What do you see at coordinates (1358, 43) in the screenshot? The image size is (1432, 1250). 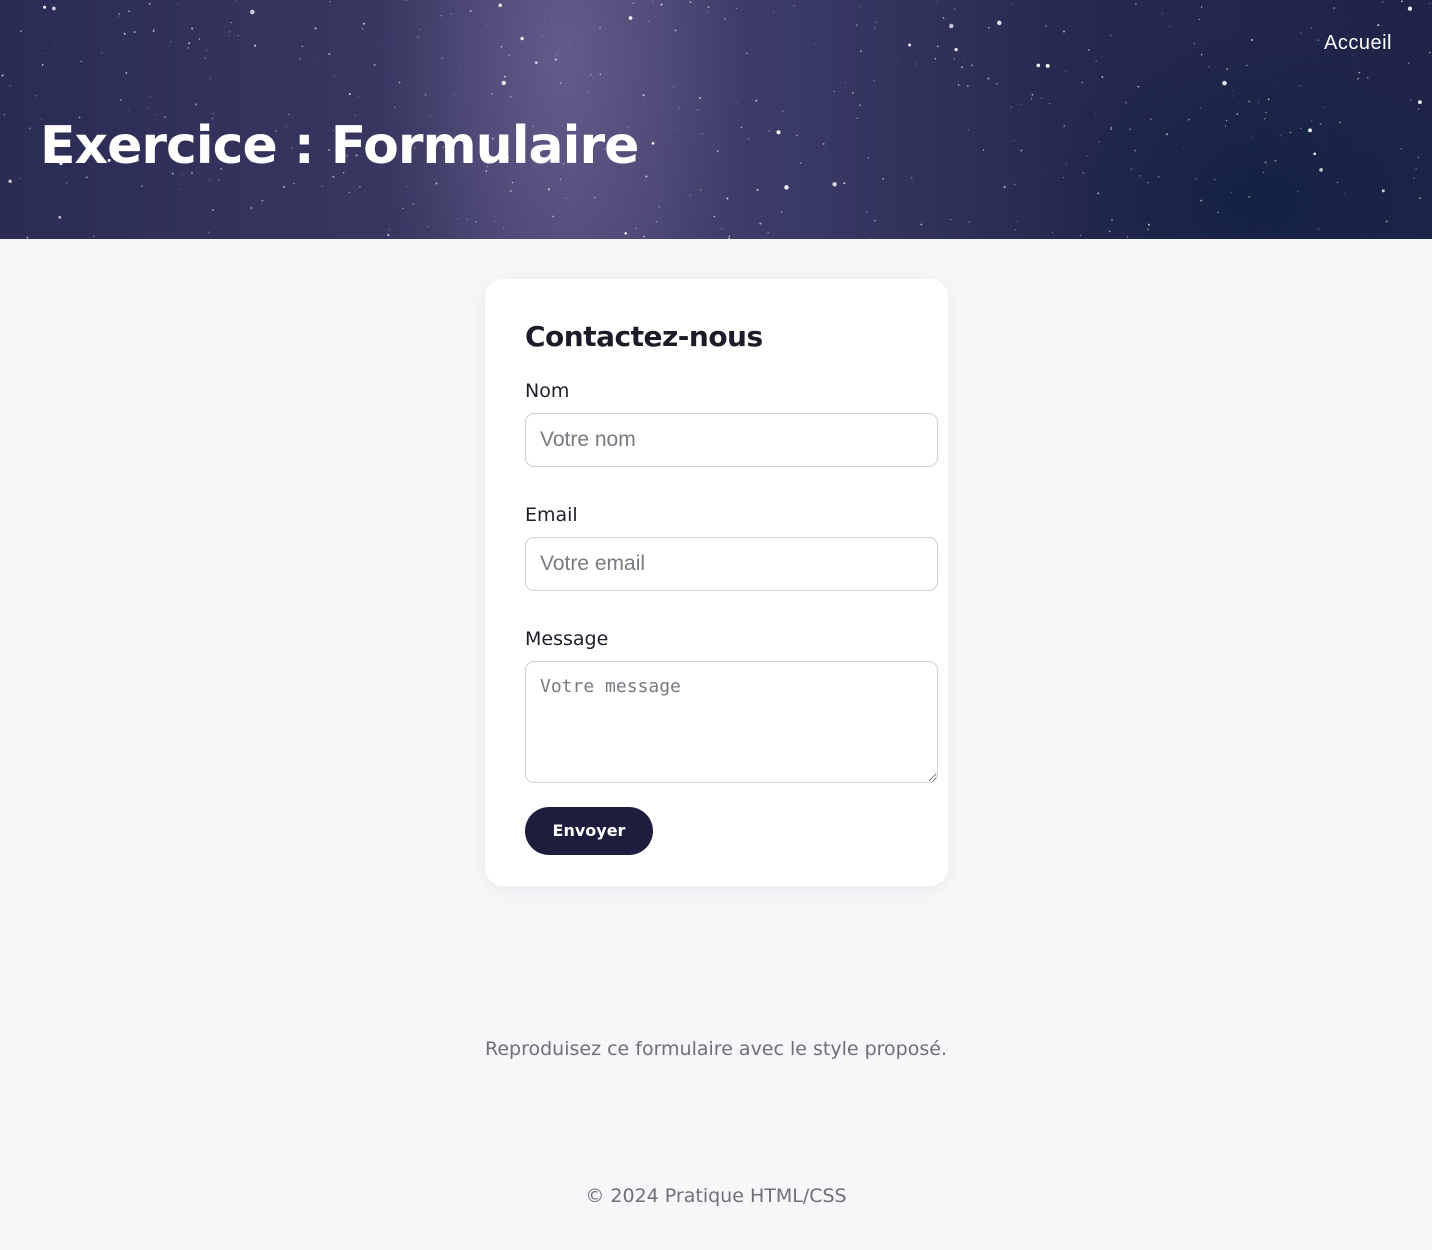 I see `nav-link-home: Accueil` at bounding box center [1358, 43].